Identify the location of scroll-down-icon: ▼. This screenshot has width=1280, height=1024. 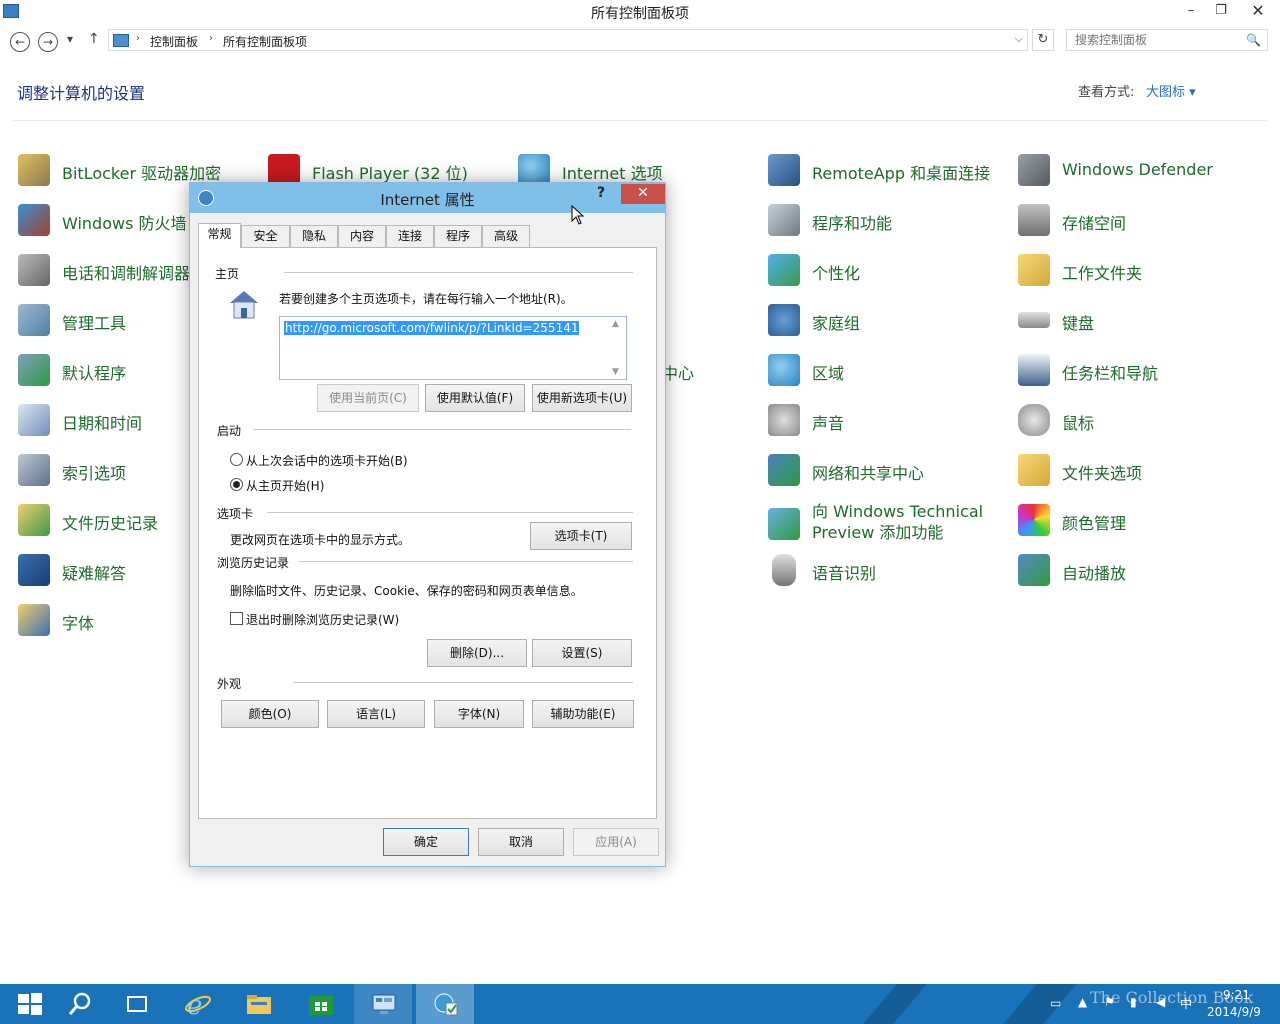
(615, 372).